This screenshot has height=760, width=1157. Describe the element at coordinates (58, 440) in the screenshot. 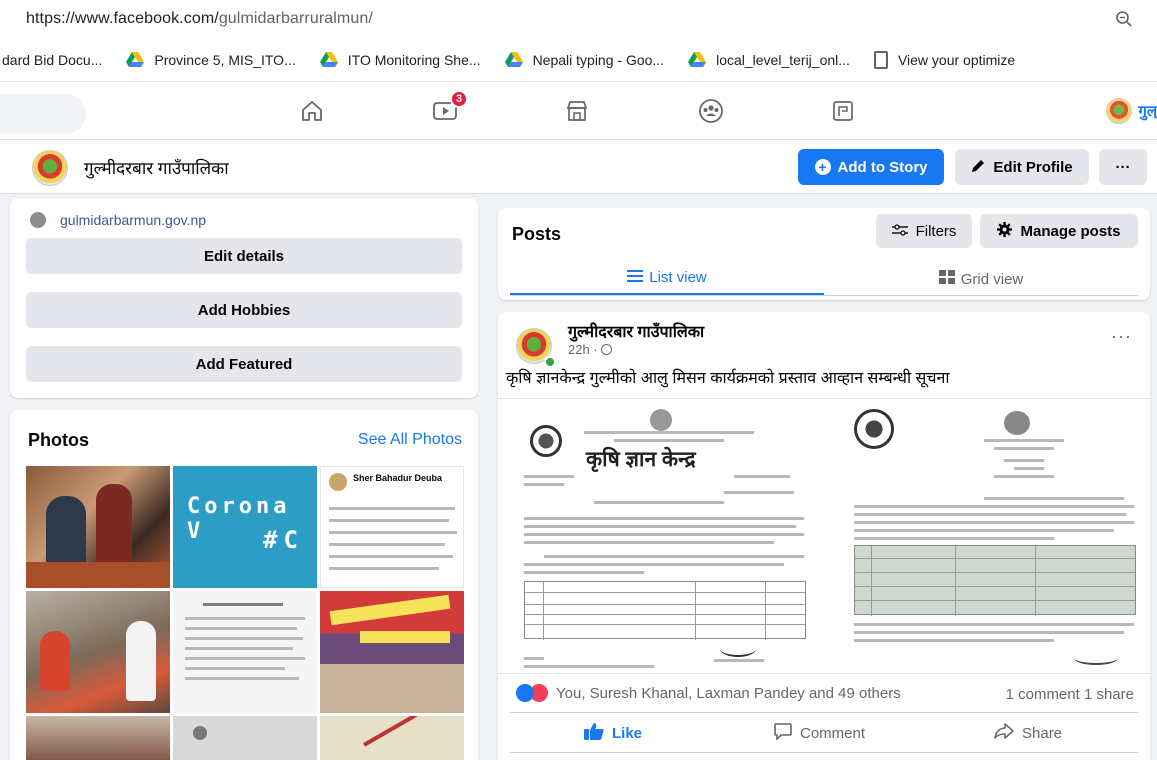

I see `photos-title: Photos` at that location.